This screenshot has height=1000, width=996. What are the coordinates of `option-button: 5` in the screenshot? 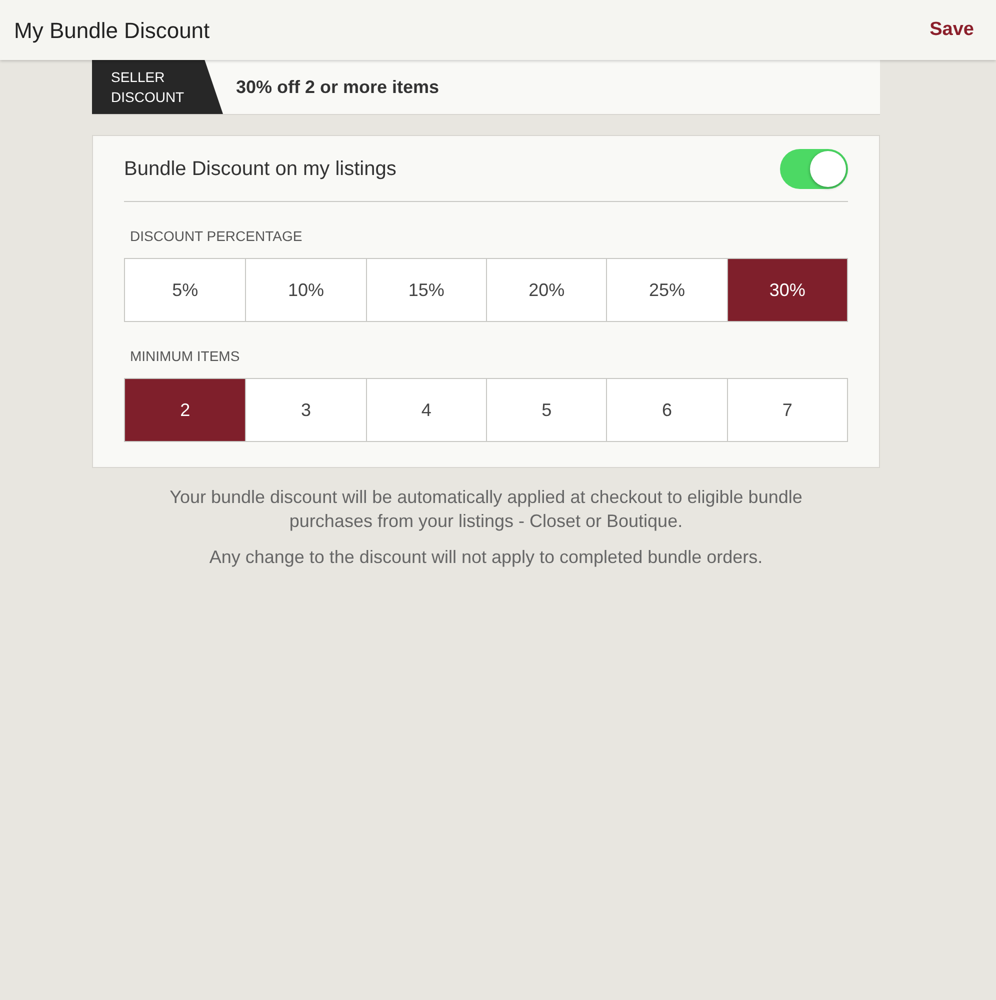 It's located at (546, 410).